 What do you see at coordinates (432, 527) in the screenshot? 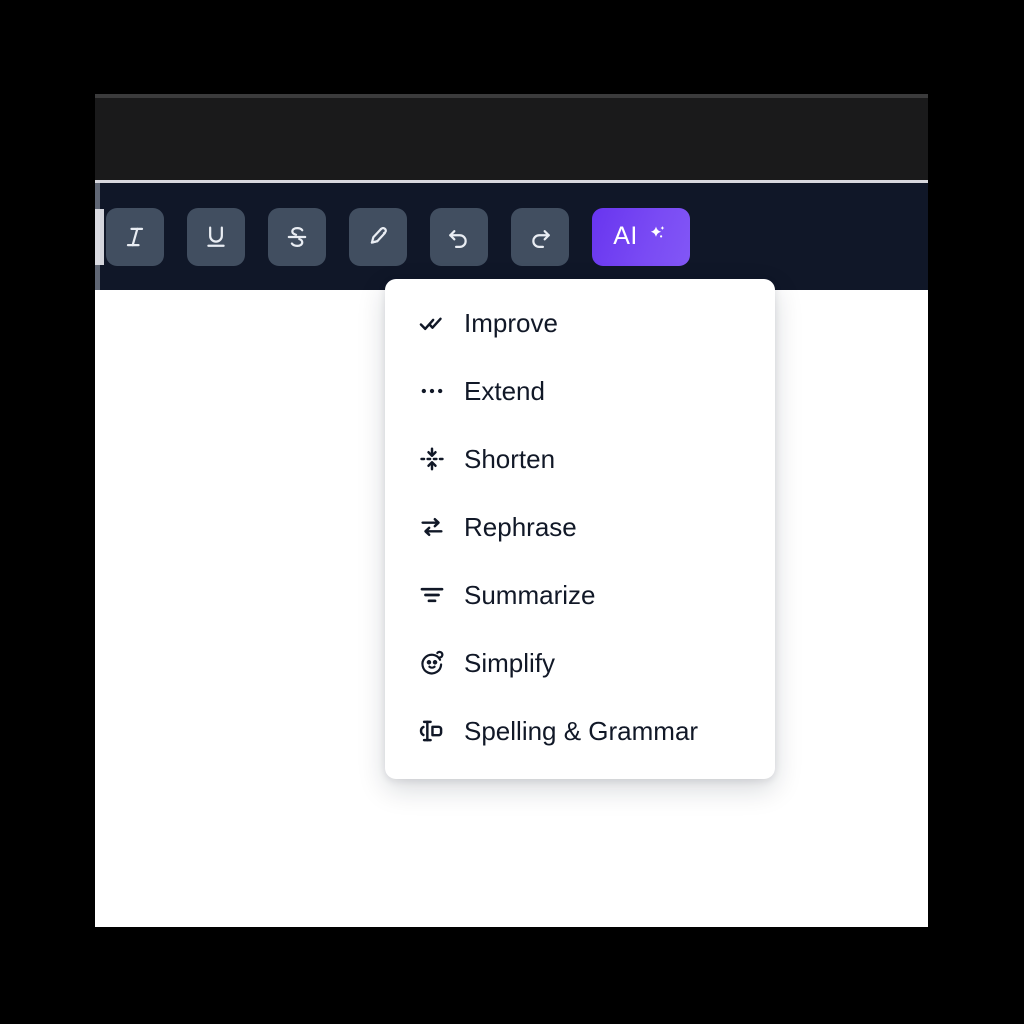
I see `swap-arrows-icon` at bounding box center [432, 527].